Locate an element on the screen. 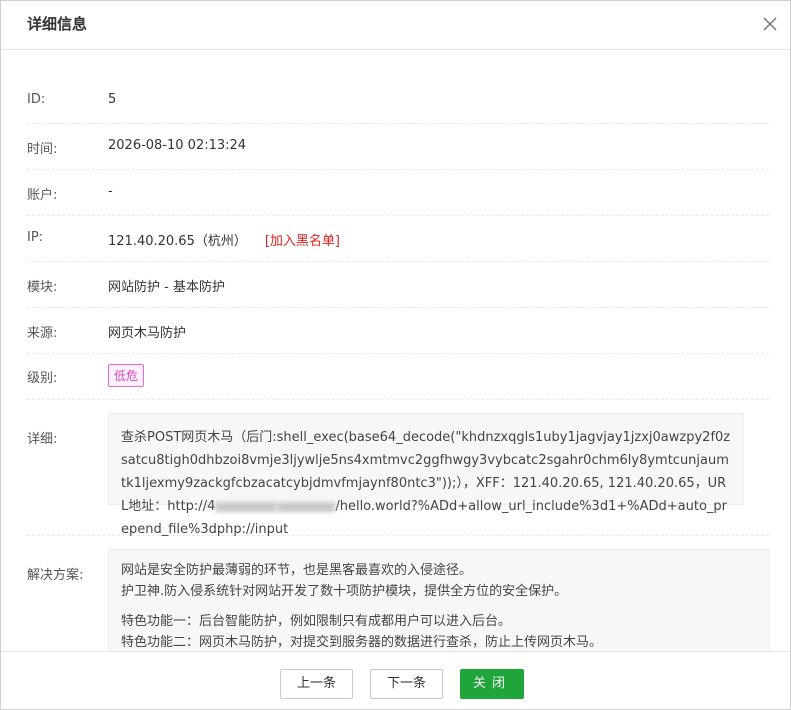  field-value-account: - is located at coordinates (110, 191).